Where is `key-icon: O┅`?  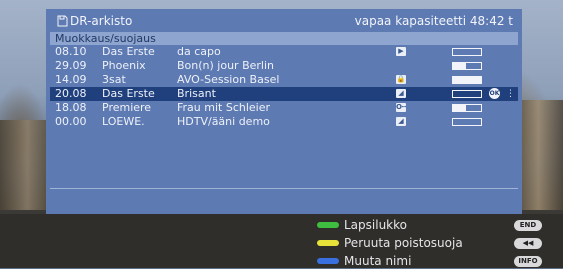
key-icon: O┅ is located at coordinates (401, 107).